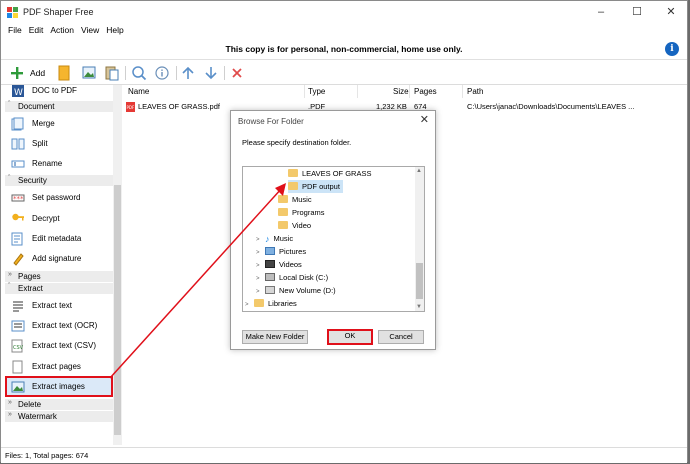 The image size is (690, 464). Describe the element at coordinates (296, 290) in the screenshot. I see `tree-item-new-volume-d: > New Volume (D:)` at that location.